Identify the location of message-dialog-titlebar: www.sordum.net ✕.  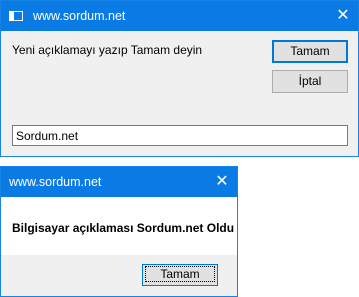
(119, 182).